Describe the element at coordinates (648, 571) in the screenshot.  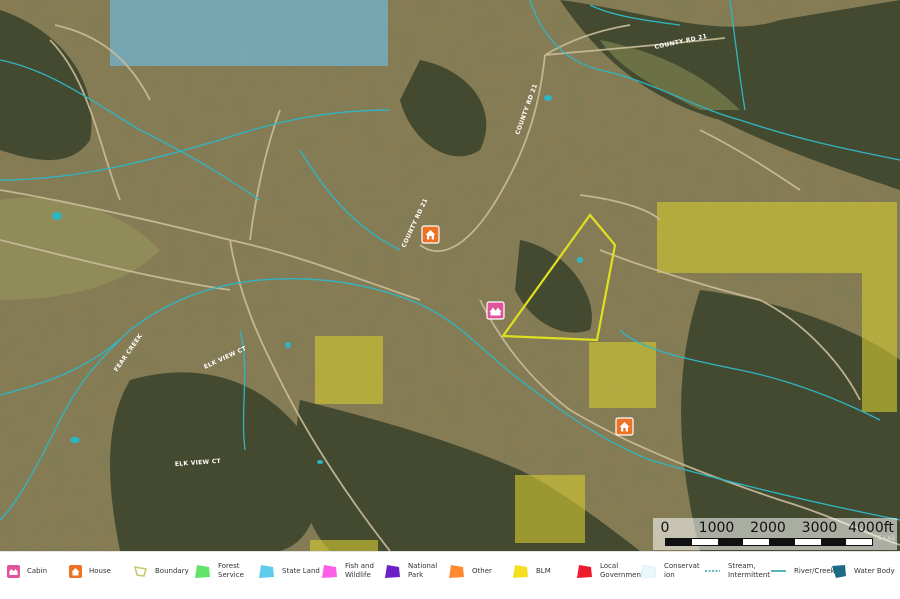
I see `conservation-icon` at that location.